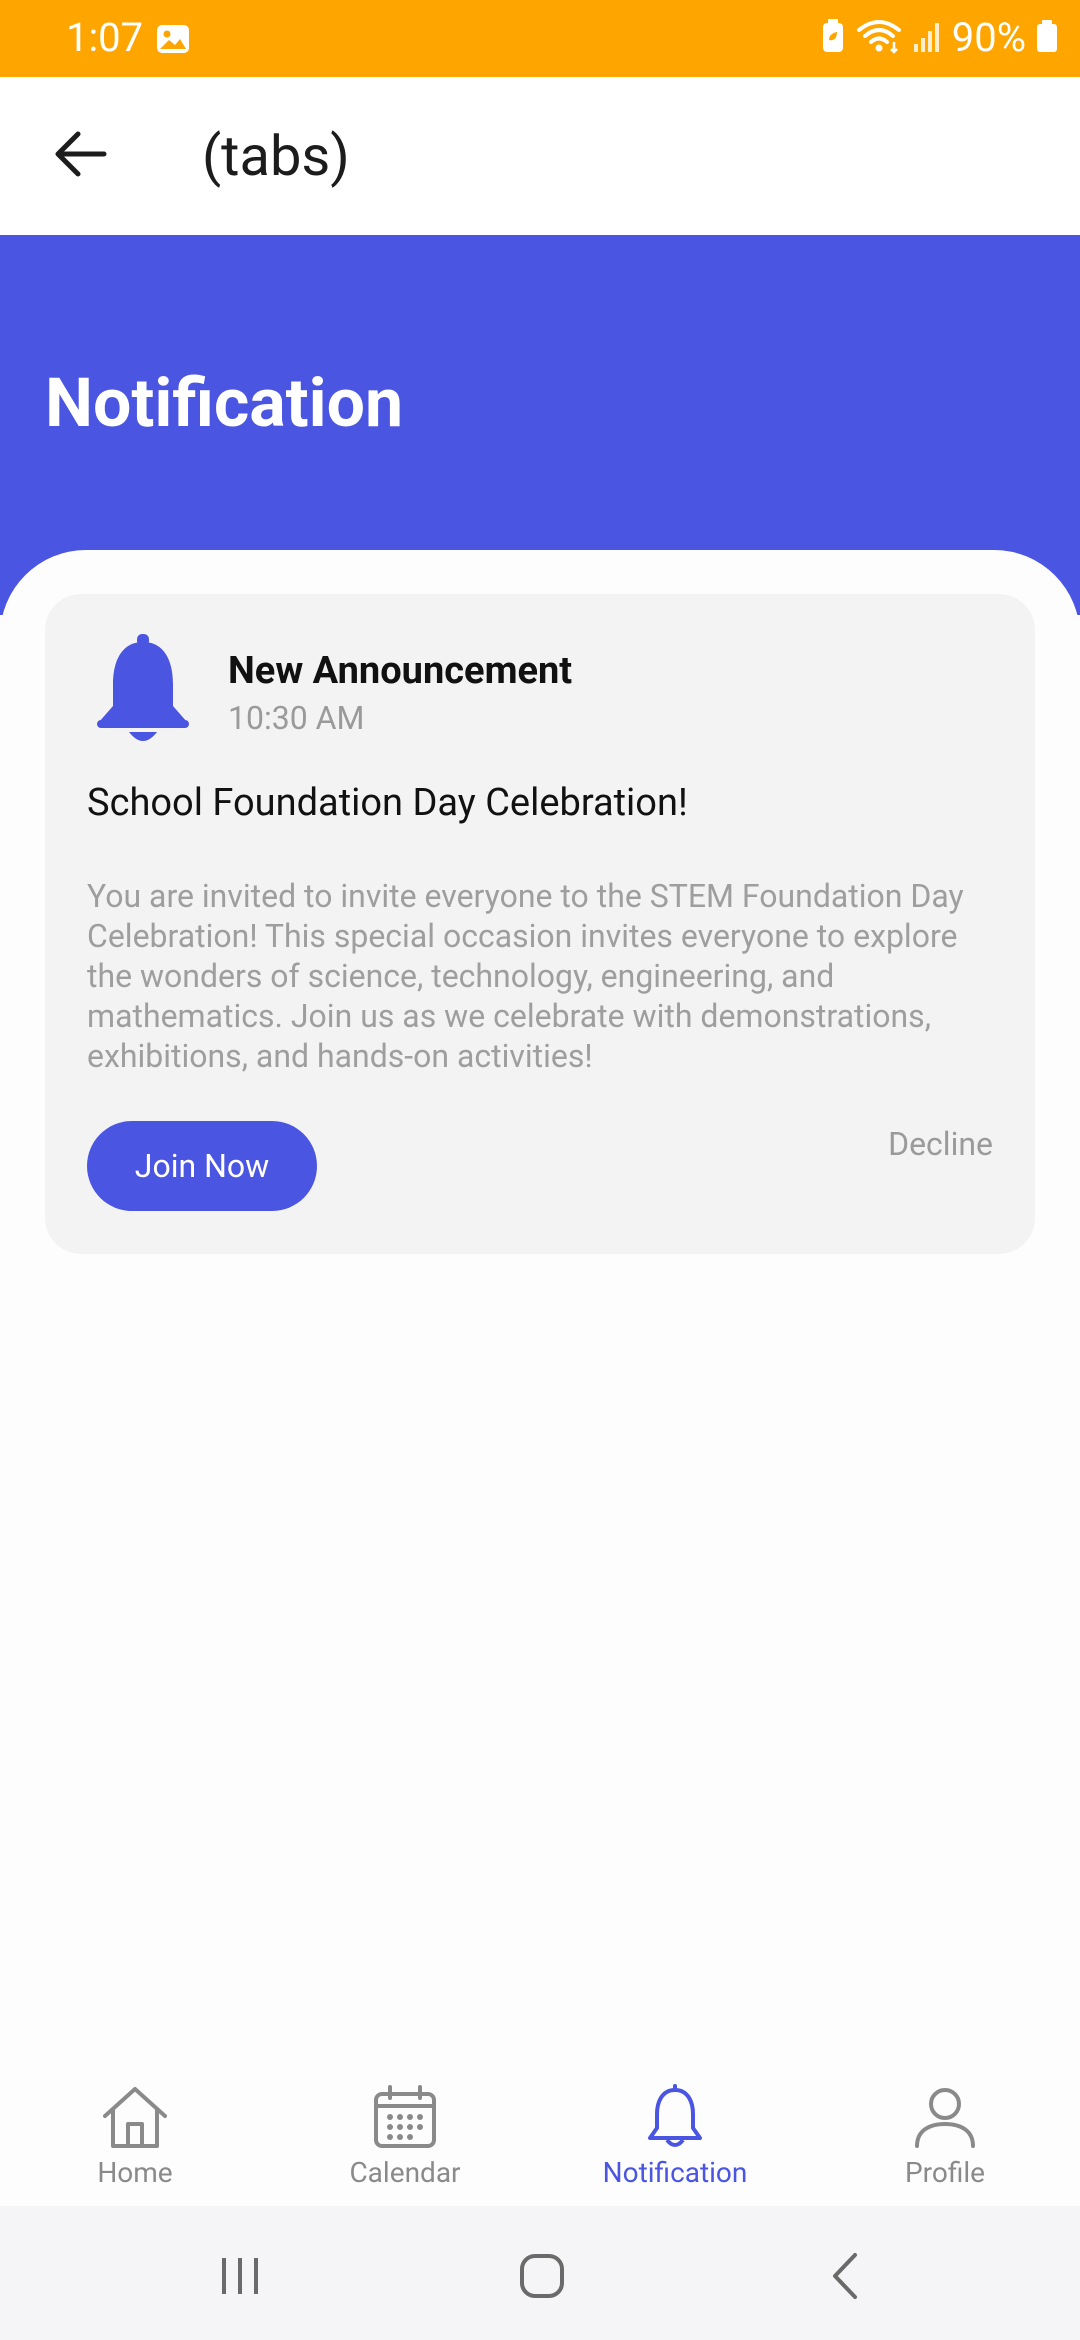  What do you see at coordinates (940, 1144) in the screenshot?
I see `decline-button: Decline` at bounding box center [940, 1144].